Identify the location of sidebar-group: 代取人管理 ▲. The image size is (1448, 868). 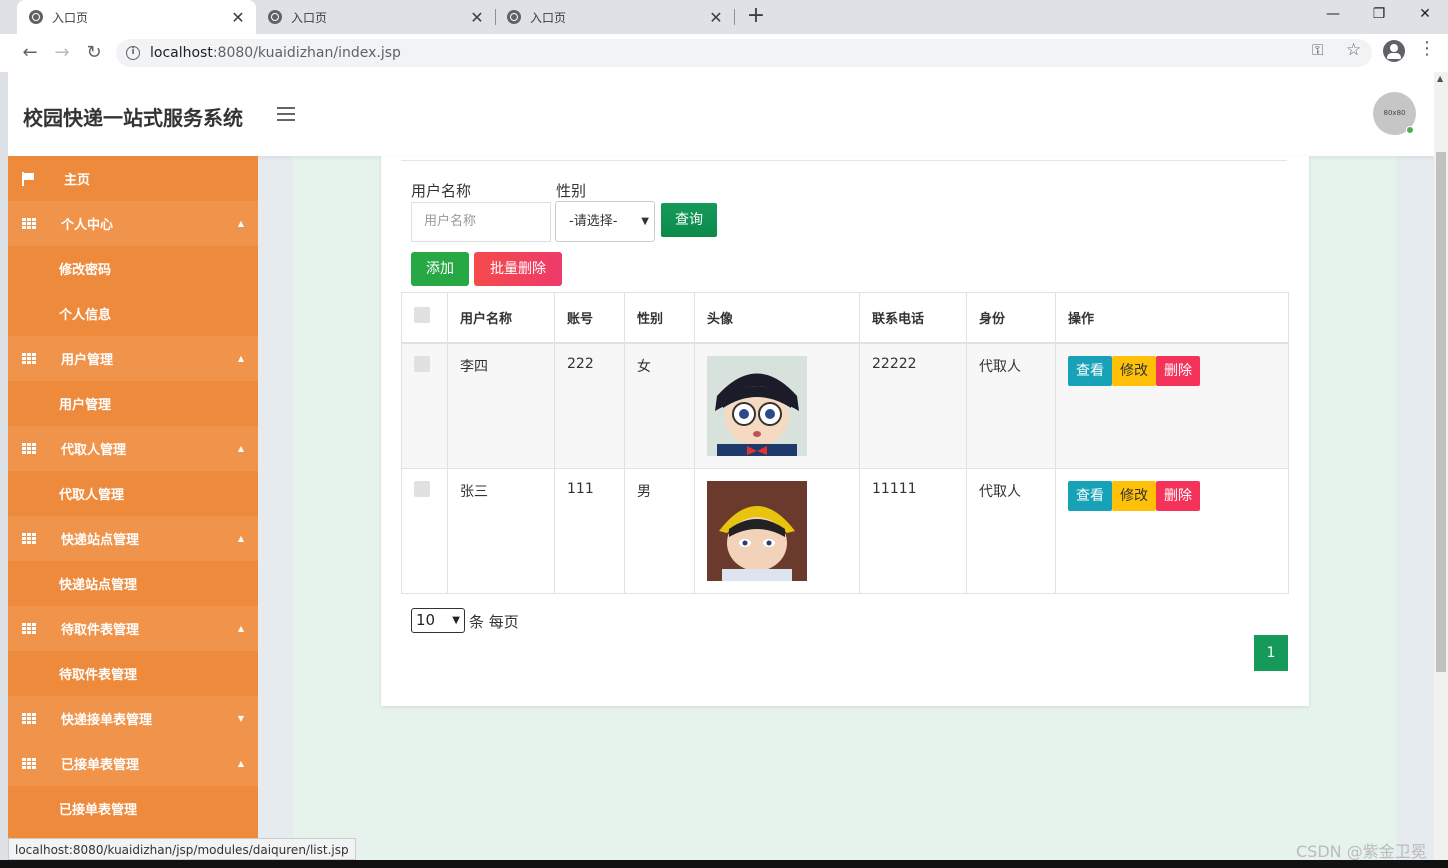
(133, 448).